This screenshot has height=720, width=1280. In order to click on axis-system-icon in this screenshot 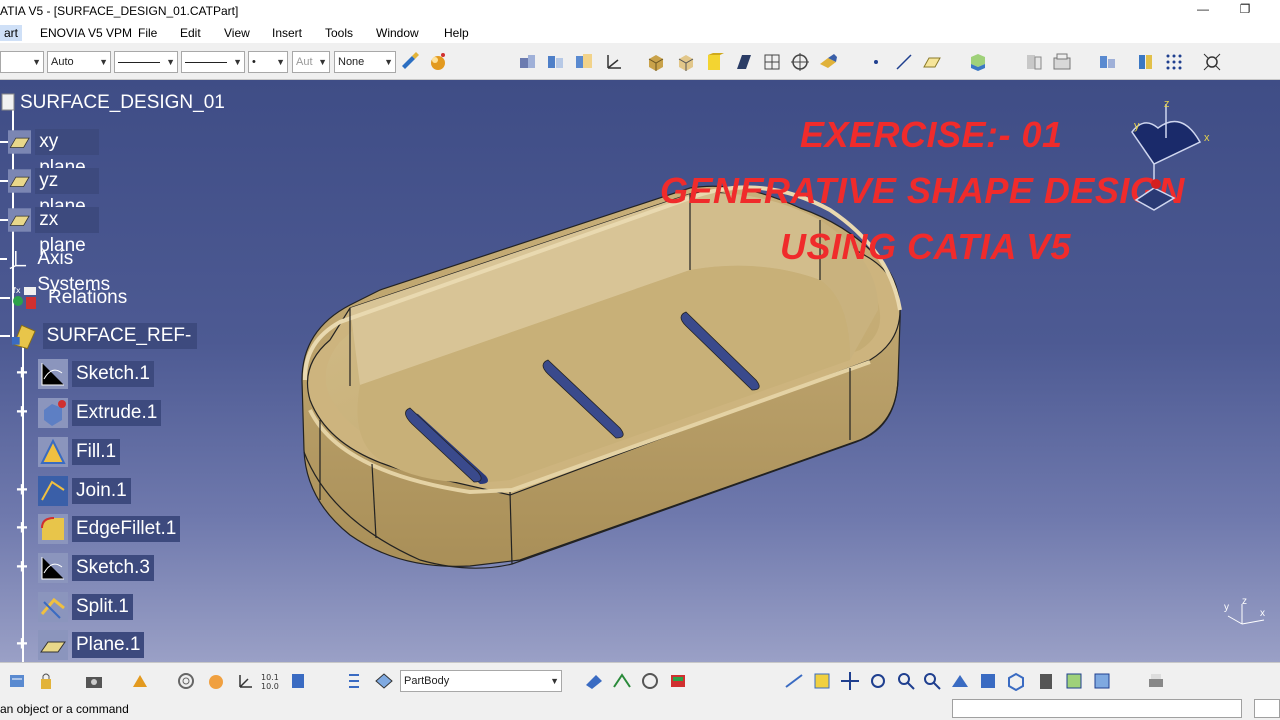, I will do `click(528, 62)`.